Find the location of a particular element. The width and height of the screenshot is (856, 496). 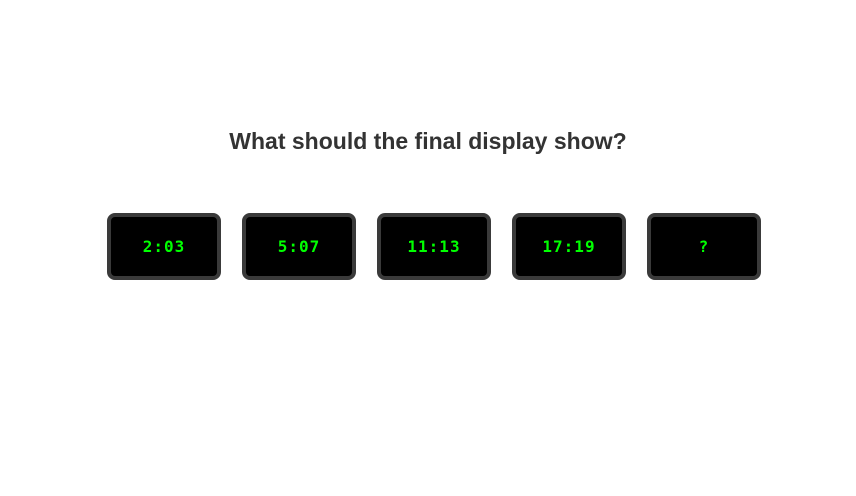

clock-display-3: 11:13 is located at coordinates (434, 246).